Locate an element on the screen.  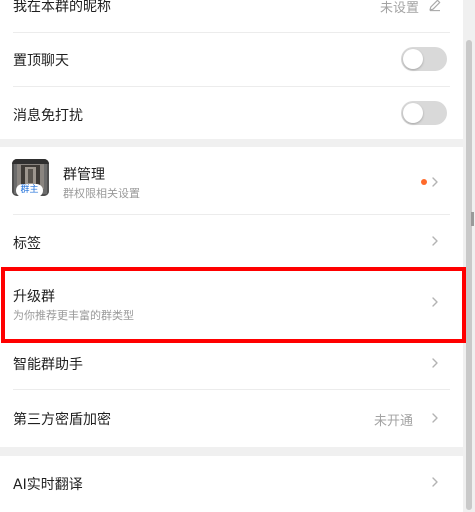
ai-translate-label: AI实时翻译 is located at coordinates (48, 485).